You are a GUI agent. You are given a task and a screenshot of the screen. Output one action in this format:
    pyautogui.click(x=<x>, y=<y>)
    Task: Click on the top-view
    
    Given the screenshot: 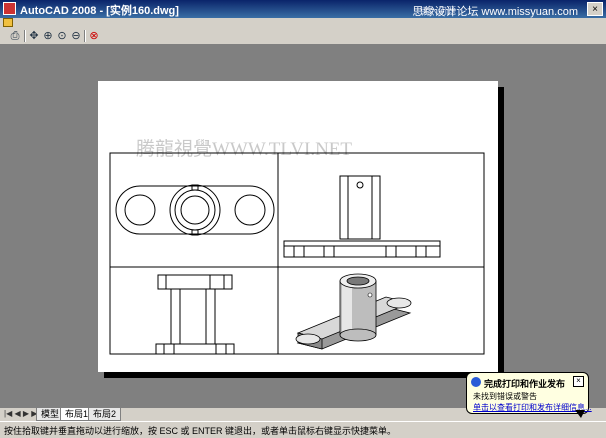 What is the action you would take?
    pyautogui.click(x=195, y=210)
    